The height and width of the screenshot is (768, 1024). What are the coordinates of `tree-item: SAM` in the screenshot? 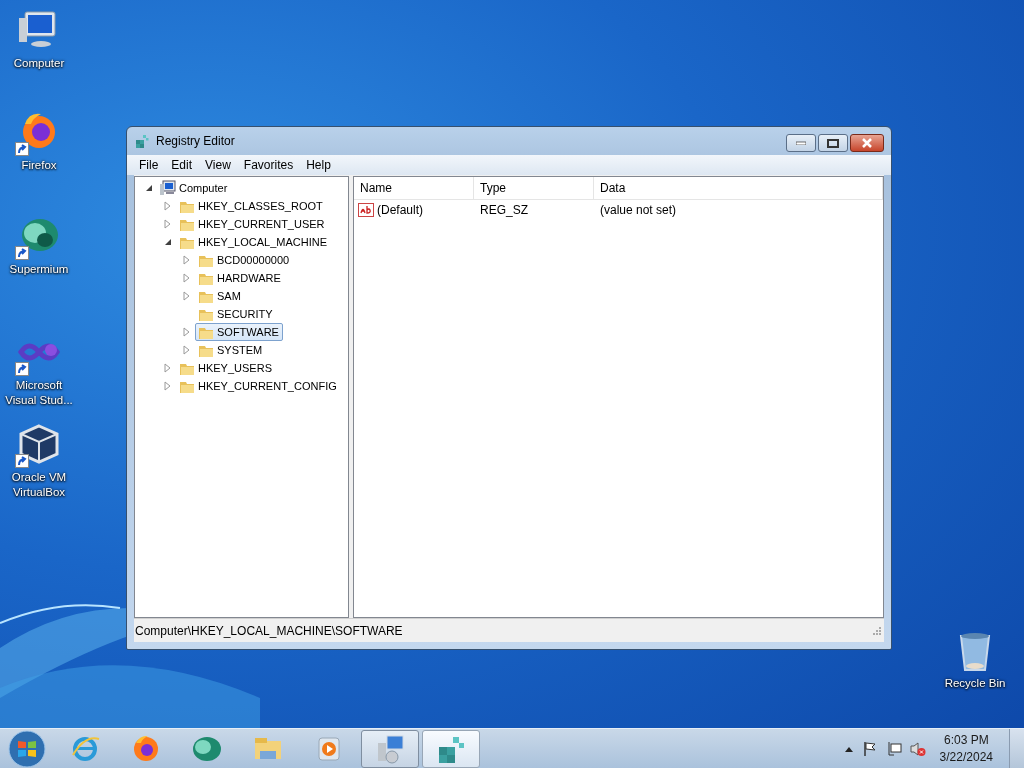 It's located at (220, 296).